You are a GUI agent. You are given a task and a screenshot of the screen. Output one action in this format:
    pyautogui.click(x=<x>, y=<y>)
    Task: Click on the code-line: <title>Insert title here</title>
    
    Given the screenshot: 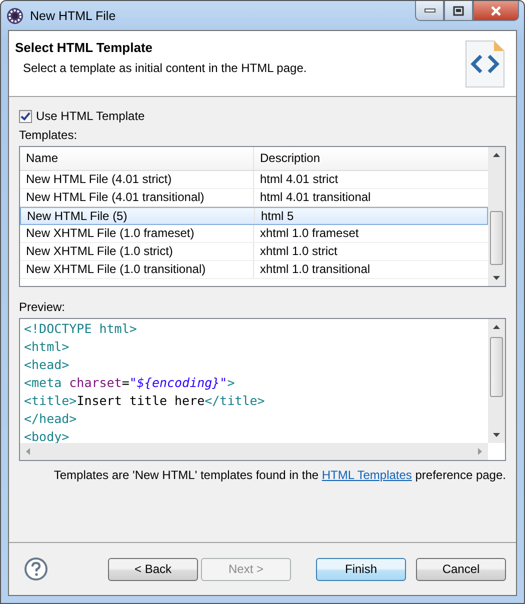 What is the action you would take?
    pyautogui.click(x=145, y=401)
    